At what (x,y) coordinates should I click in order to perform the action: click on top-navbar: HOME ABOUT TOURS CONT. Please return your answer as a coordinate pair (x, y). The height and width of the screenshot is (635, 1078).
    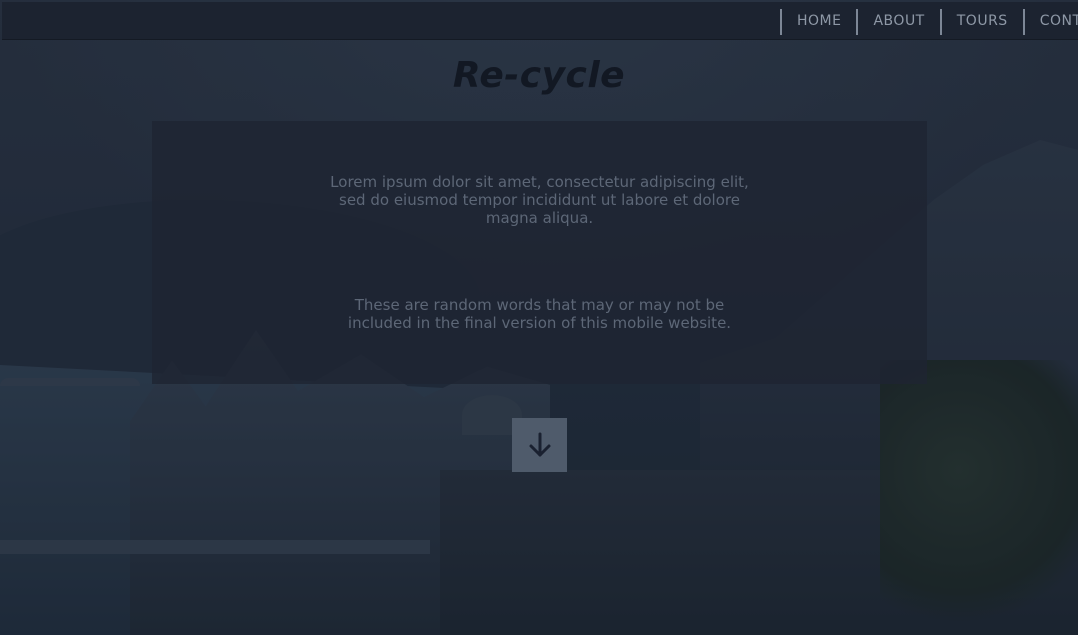
    Looking at the image, I should click on (540, 21).